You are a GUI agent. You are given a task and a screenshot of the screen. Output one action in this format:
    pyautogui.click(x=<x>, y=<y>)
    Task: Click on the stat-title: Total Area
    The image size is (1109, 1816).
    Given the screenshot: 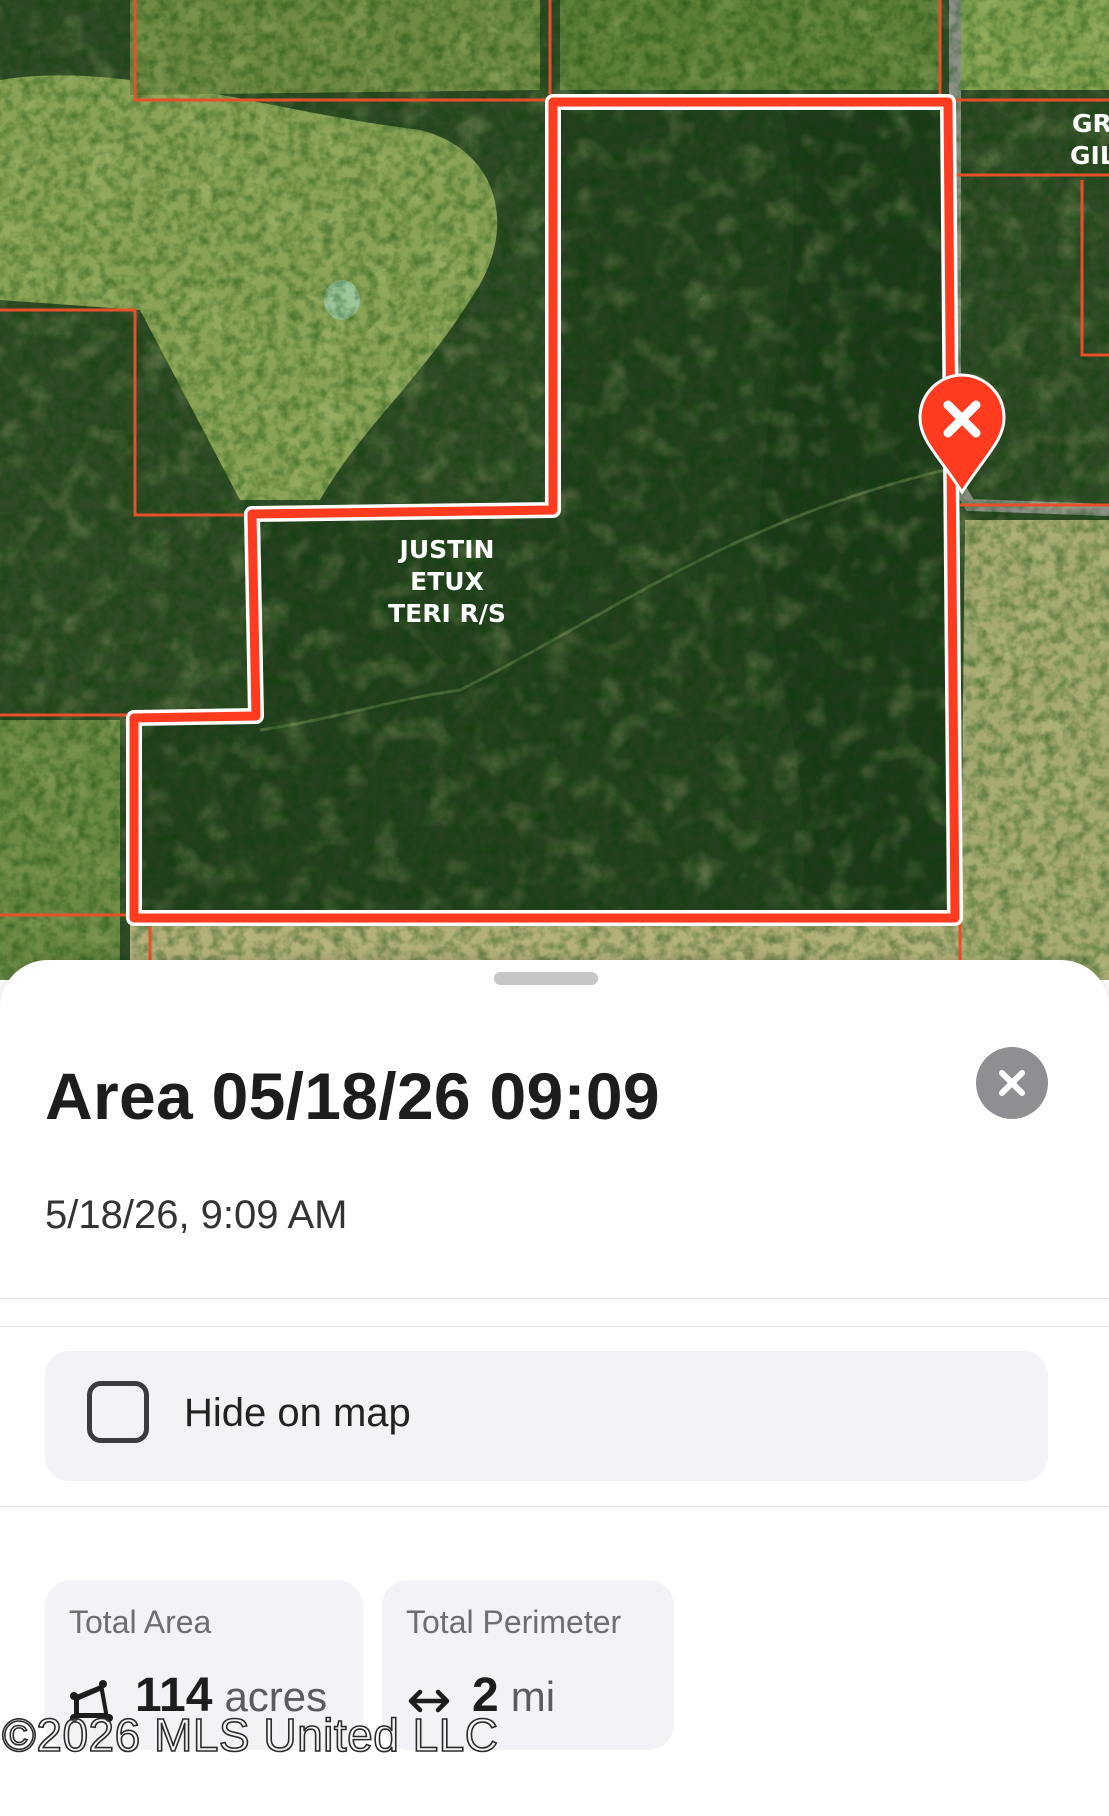 What is the action you would take?
    pyautogui.click(x=140, y=1622)
    